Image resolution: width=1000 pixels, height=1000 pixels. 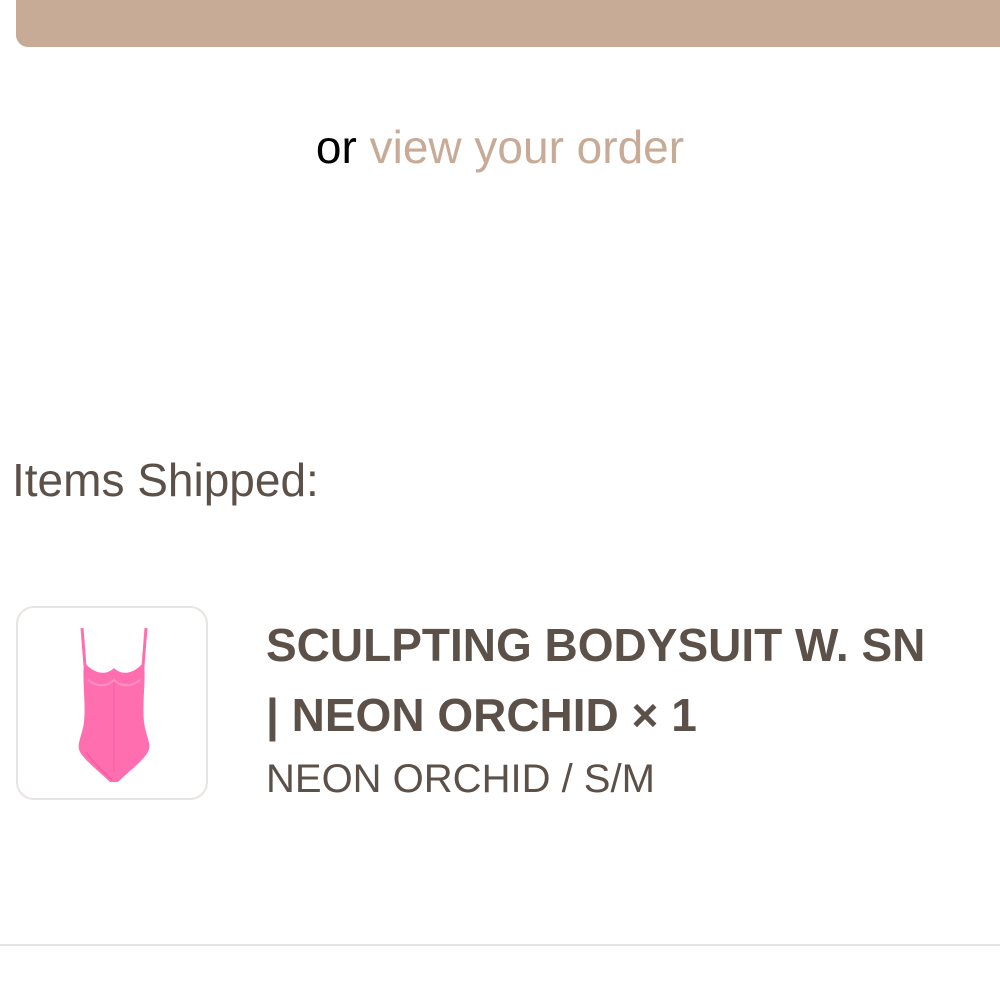 I want to click on bodysuit-image, so click(x=114, y=704).